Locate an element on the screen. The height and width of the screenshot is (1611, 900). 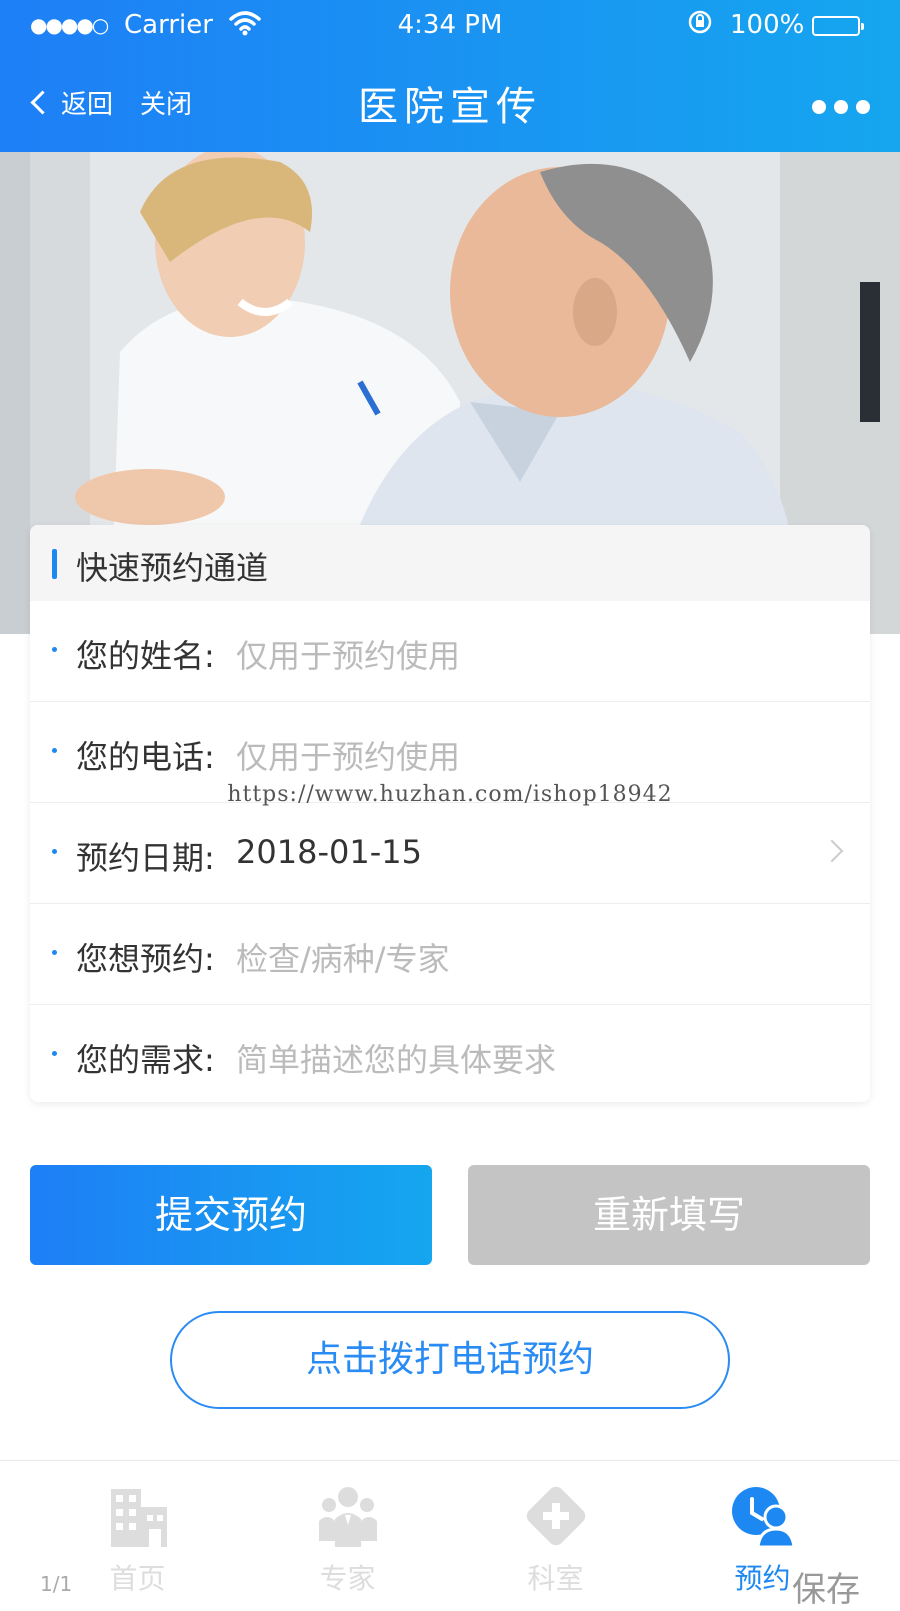
field-label: 预约日期: is located at coordinates (145, 858).